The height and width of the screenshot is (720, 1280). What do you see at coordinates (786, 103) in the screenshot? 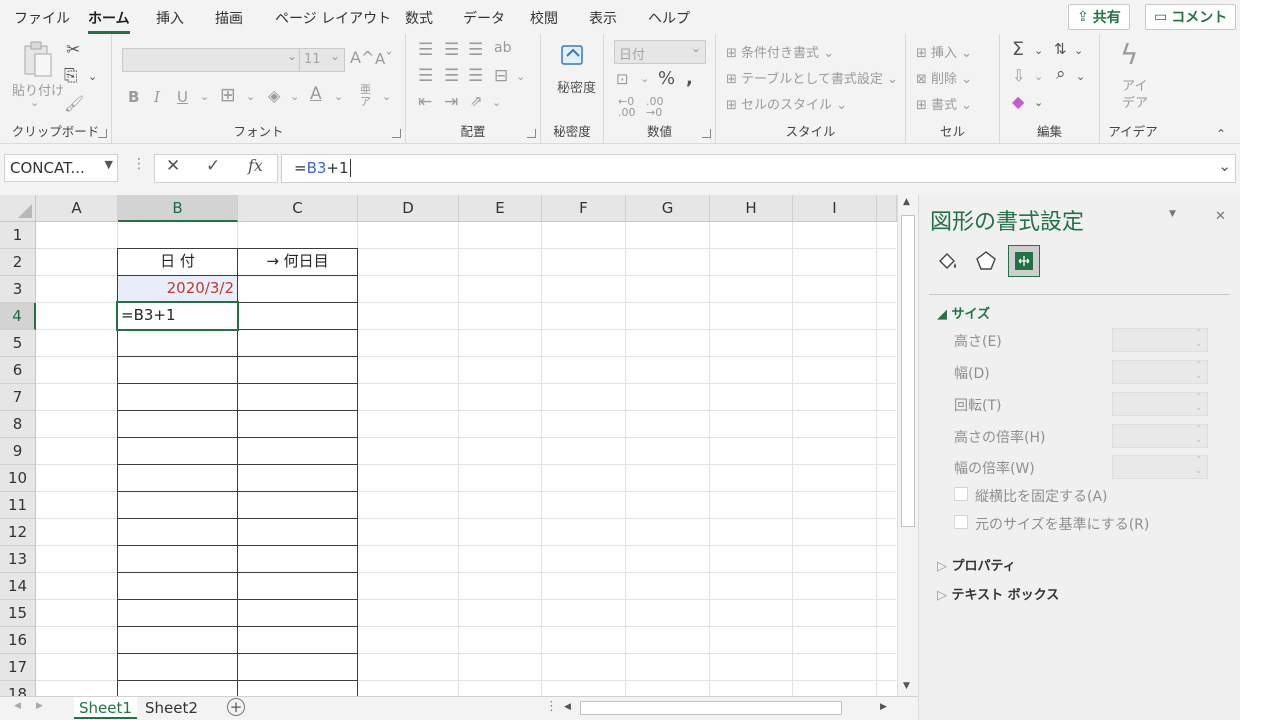
I see `cell-styles-button: ⊞ セルのスタイル ⌄` at bounding box center [786, 103].